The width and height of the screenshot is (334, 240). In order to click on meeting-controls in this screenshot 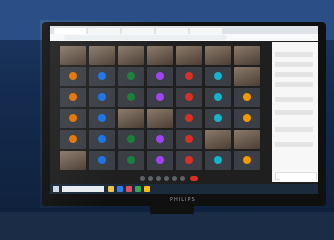, I will do `click(161, 178)`.